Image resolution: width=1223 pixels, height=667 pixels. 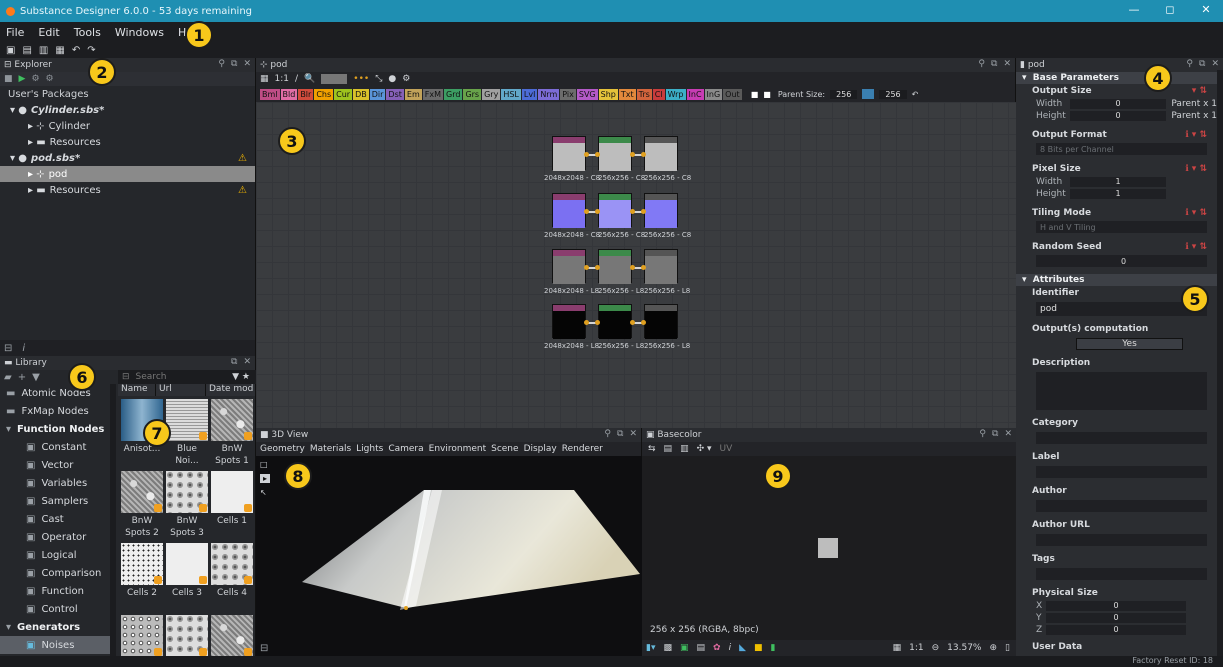 I want to click on select-icon: ▸, so click(x=265, y=478).